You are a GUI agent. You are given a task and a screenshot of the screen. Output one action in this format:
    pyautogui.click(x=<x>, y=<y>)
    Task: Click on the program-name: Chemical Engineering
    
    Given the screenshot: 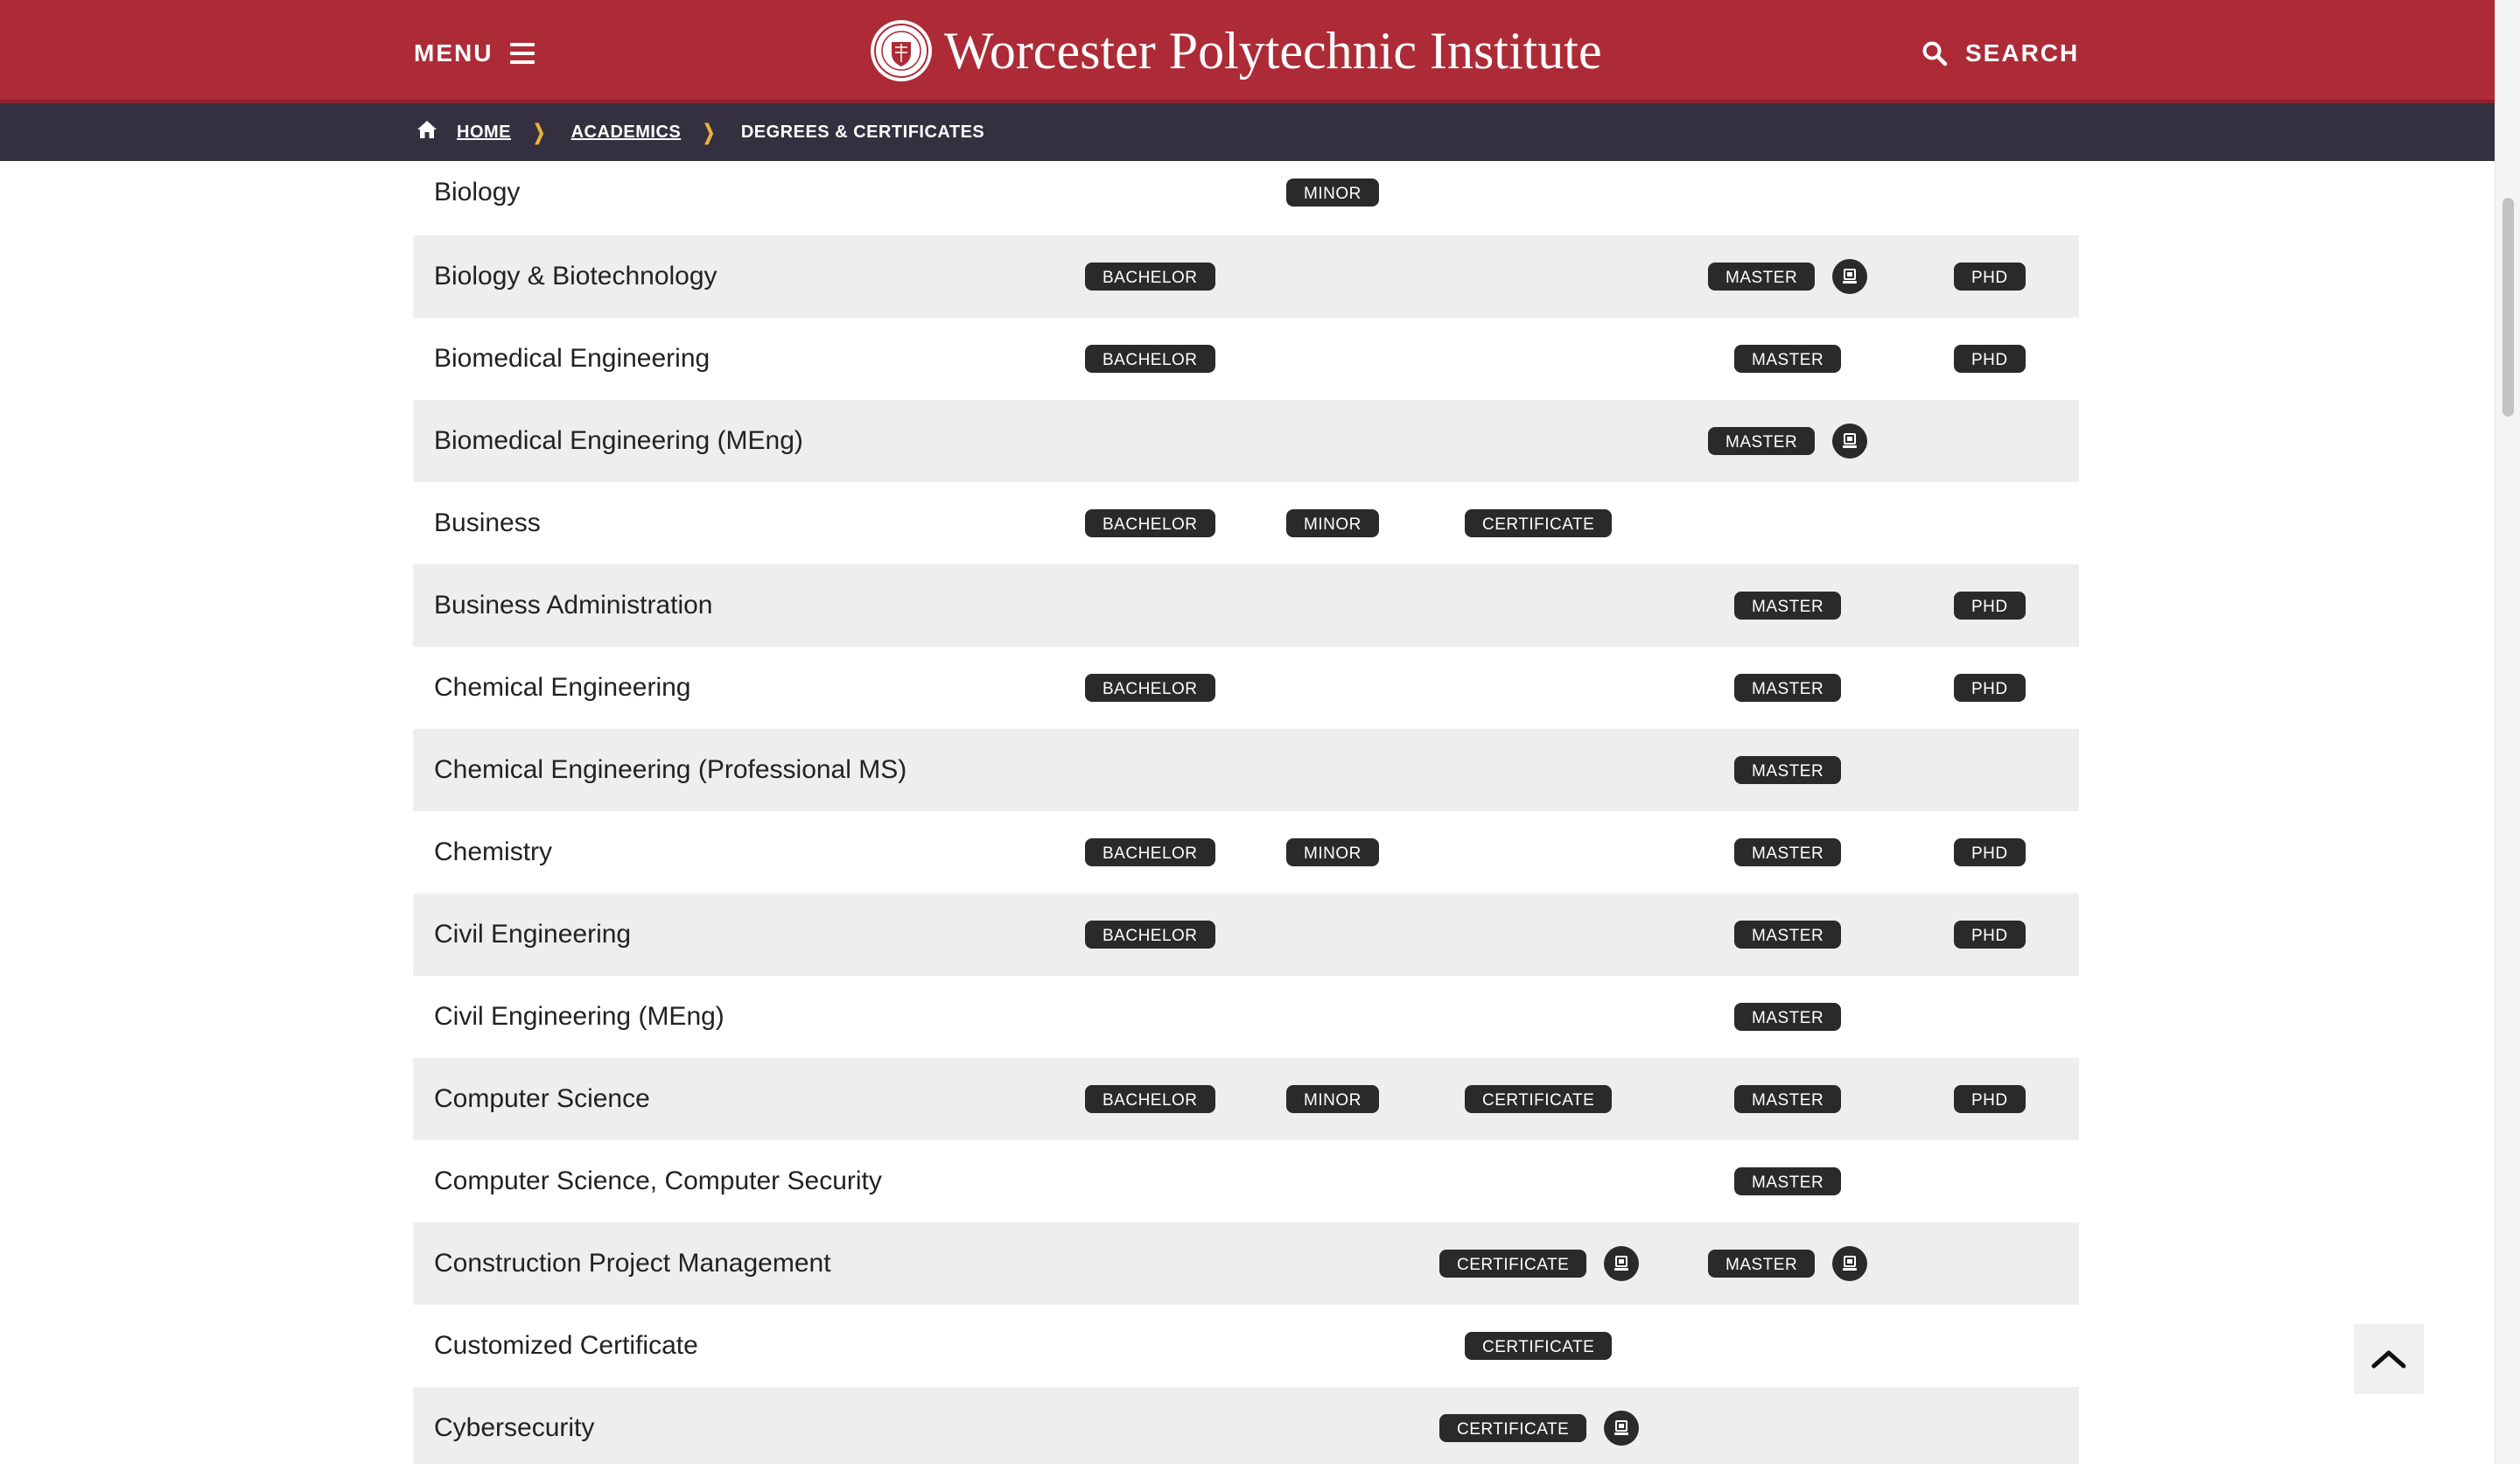 What is the action you would take?
    pyautogui.click(x=562, y=688)
    